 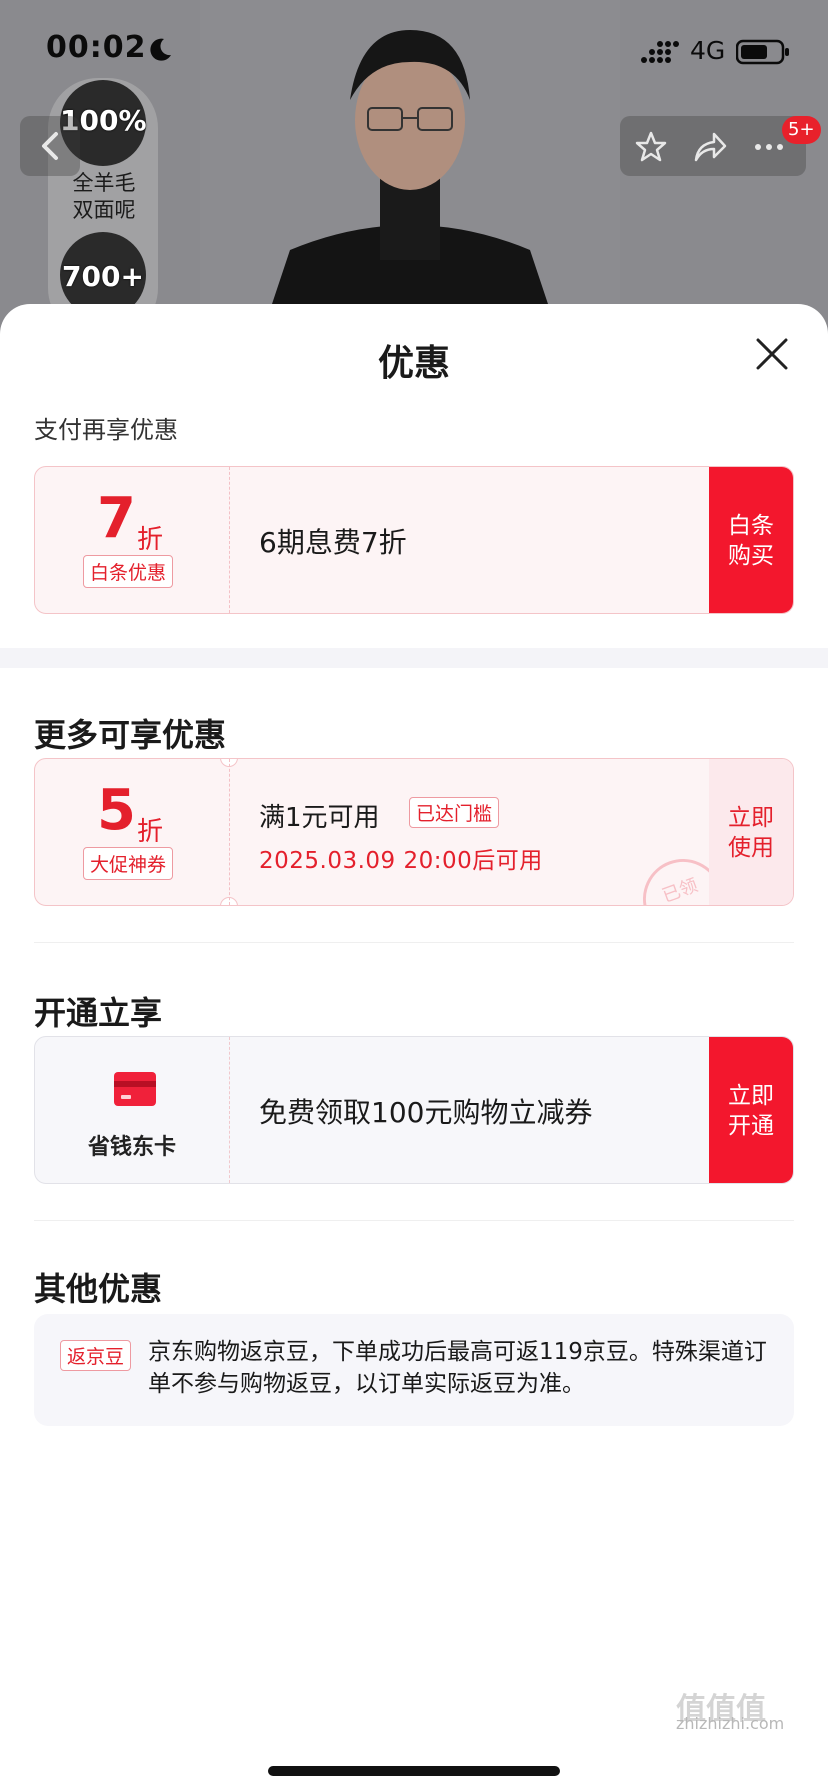 I want to click on more-icon, so click(x=769, y=147).